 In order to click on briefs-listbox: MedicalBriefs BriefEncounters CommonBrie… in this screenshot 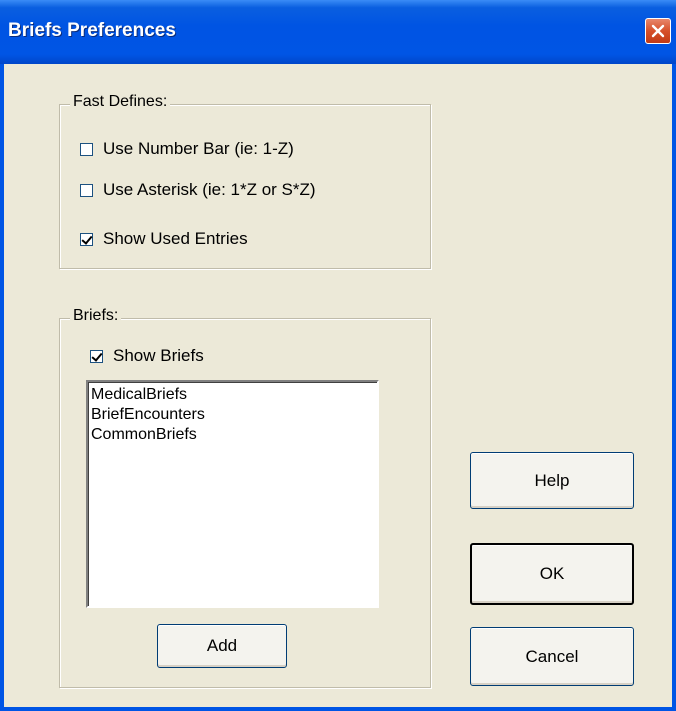, I will do `click(232, 494)`.